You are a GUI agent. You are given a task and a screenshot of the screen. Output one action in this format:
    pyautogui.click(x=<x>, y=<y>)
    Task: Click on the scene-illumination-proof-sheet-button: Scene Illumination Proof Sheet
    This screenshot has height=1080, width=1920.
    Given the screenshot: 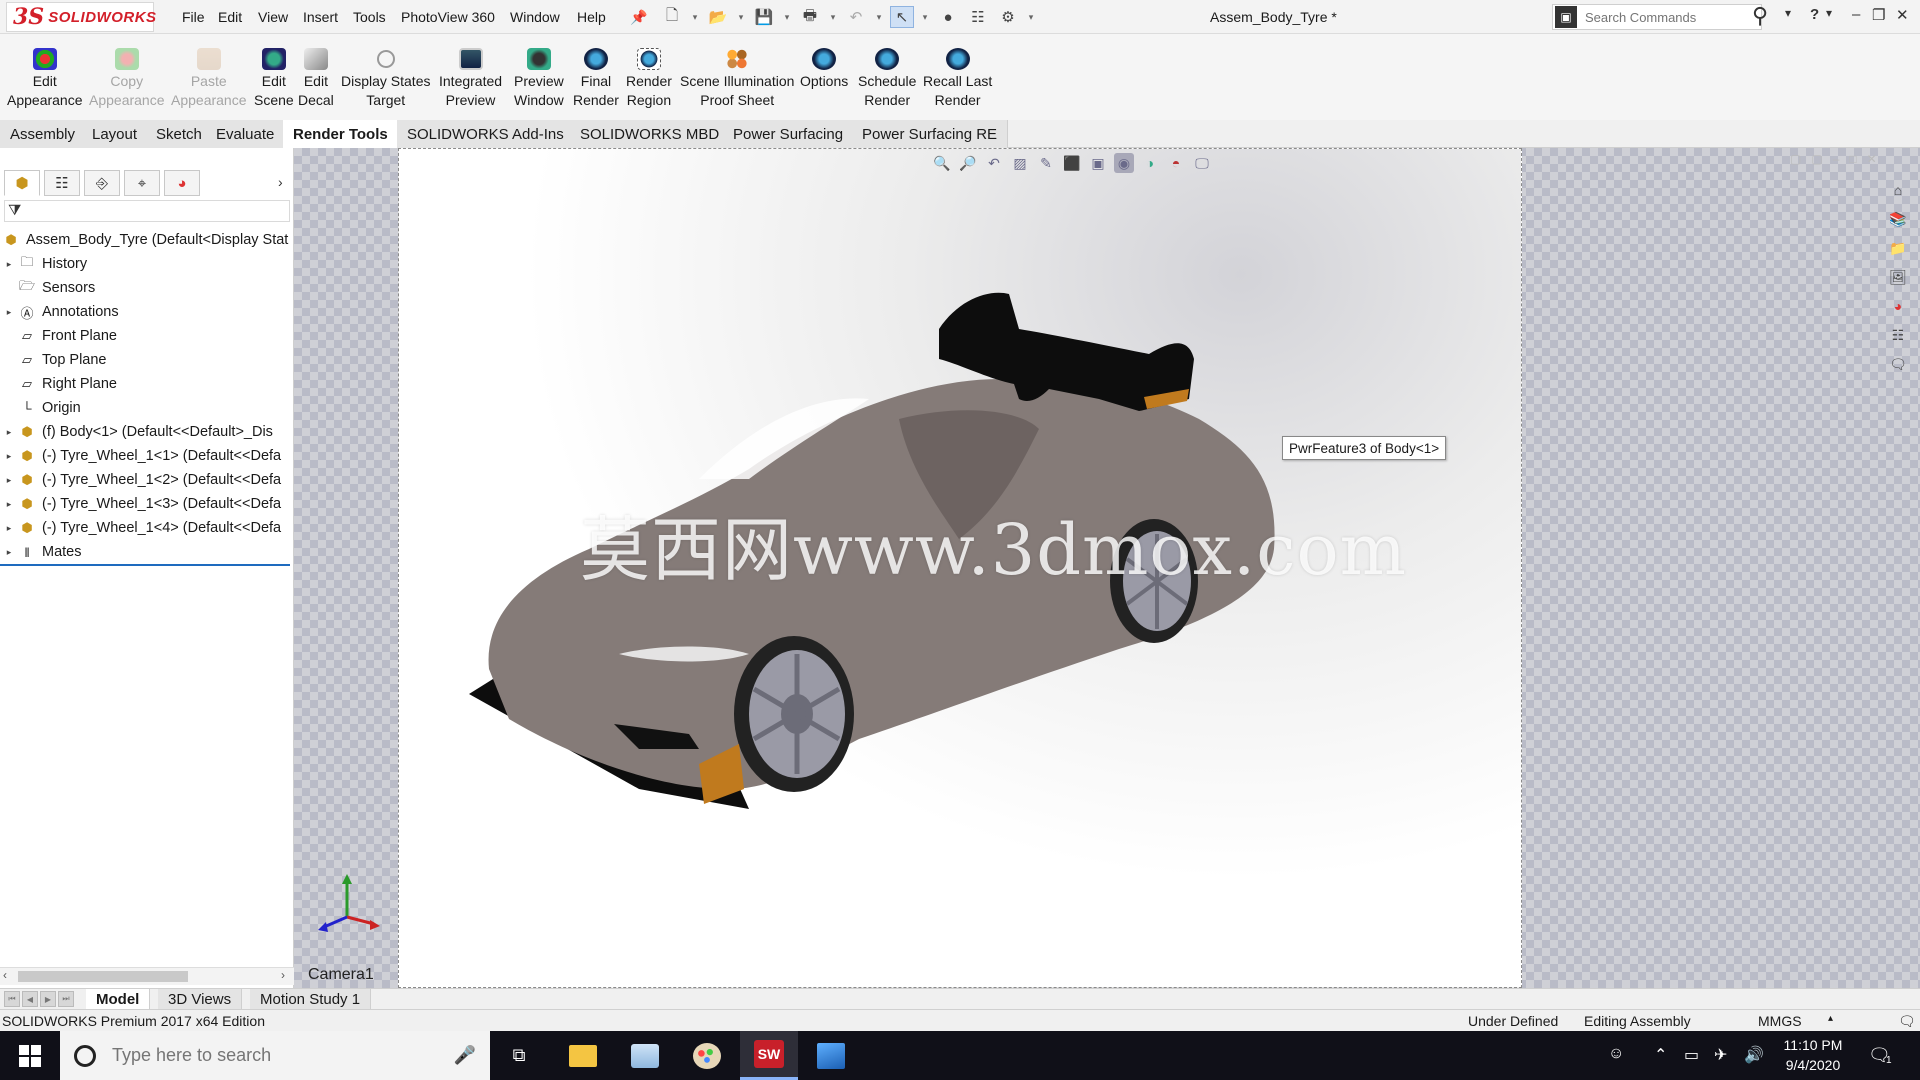 What is the action you would take?
    pyautogui.click(x=737, y=79)
    